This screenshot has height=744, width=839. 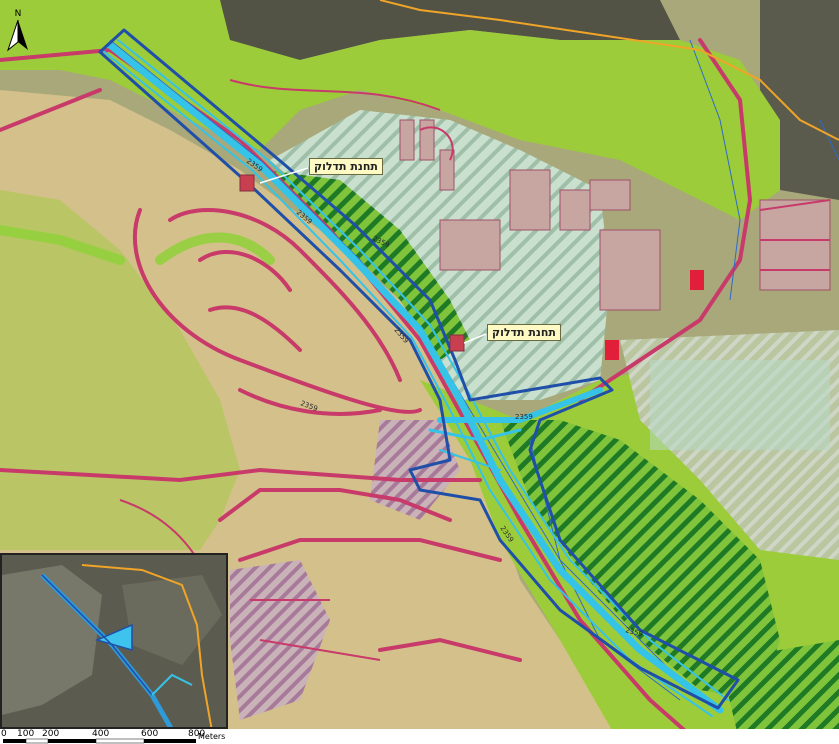 What do you see at coordinates (101, 734) in the screenshot?
I see `scale-tick: 400` at bounding box center [101, 734].